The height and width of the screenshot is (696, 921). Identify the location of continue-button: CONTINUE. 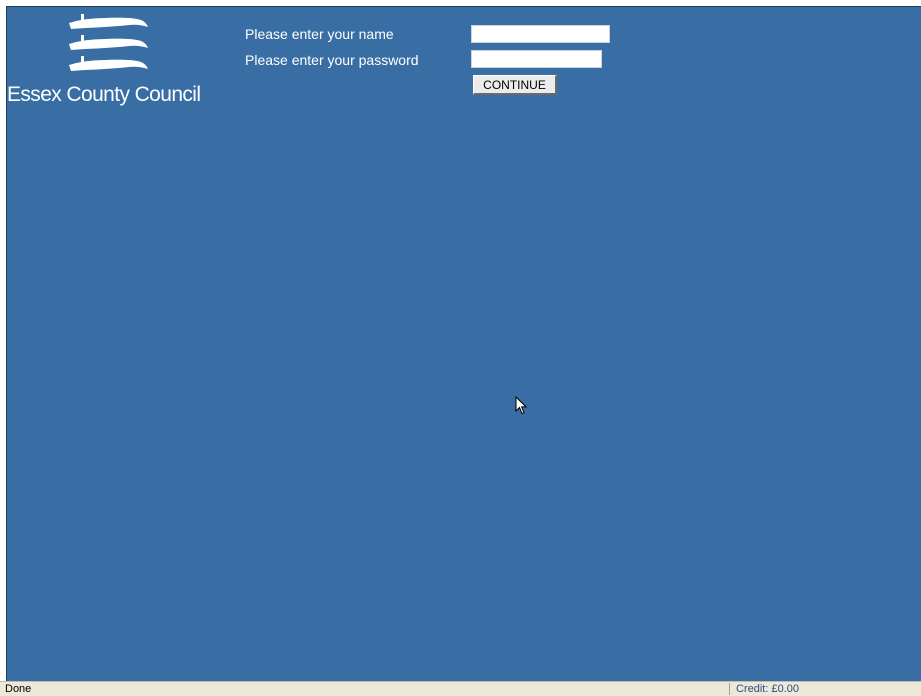
(515, 85).